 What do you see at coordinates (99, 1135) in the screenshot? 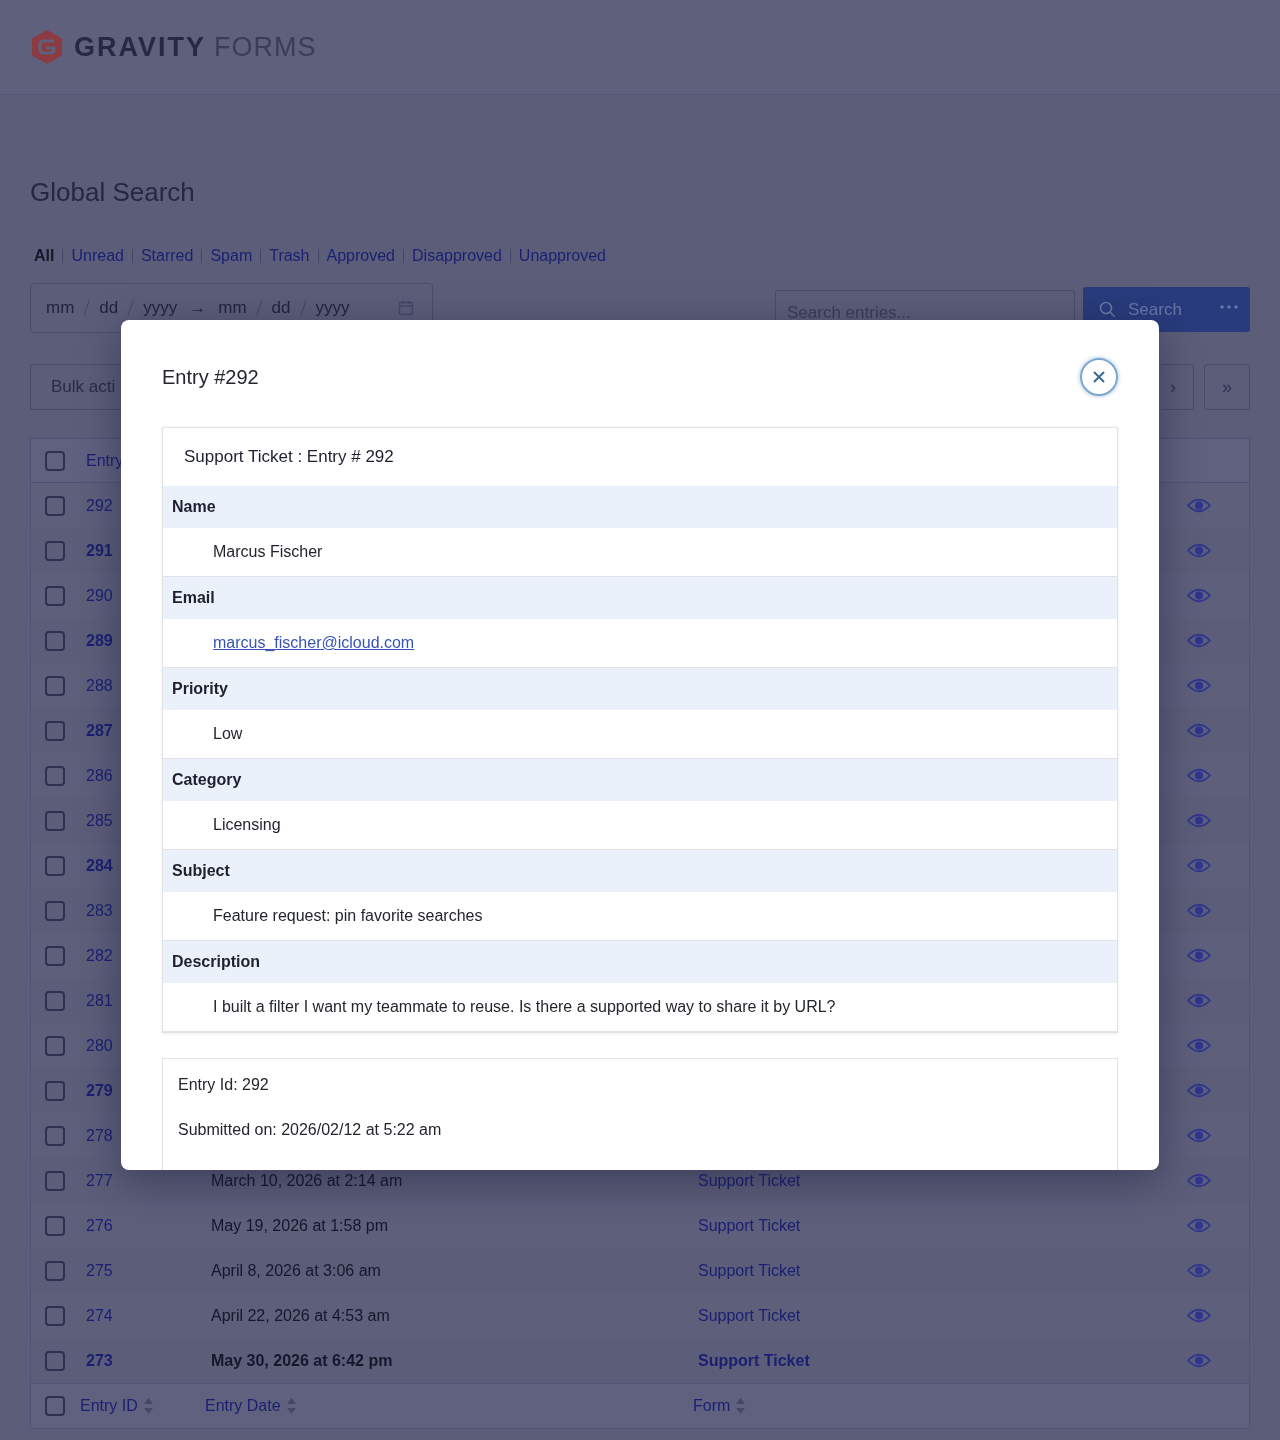
I see `entry-id-link: 278` at bounding box center [99, 1135].